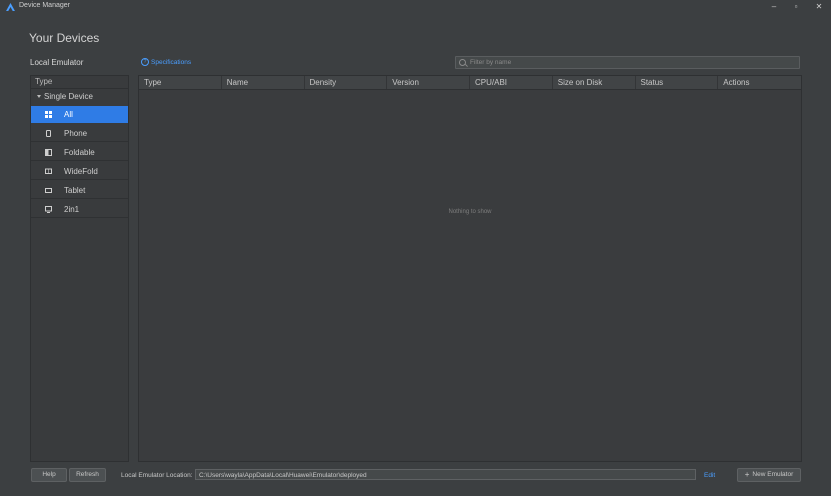 The width and height of the screenshot is (831, 496). What do you see at coordinates (72, 209) in the screenshot?
I see `sidebar-item-label: 2in1` at bounding box center [72, 209].